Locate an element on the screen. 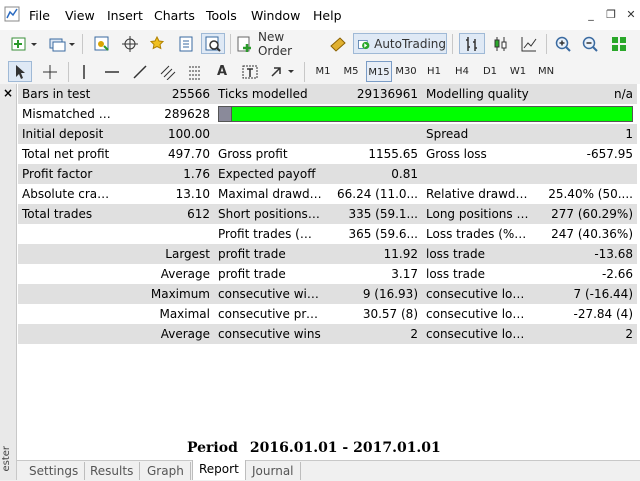 The image size is (640, 481). expert-advisor-icon is located at coordinates (338, 43).